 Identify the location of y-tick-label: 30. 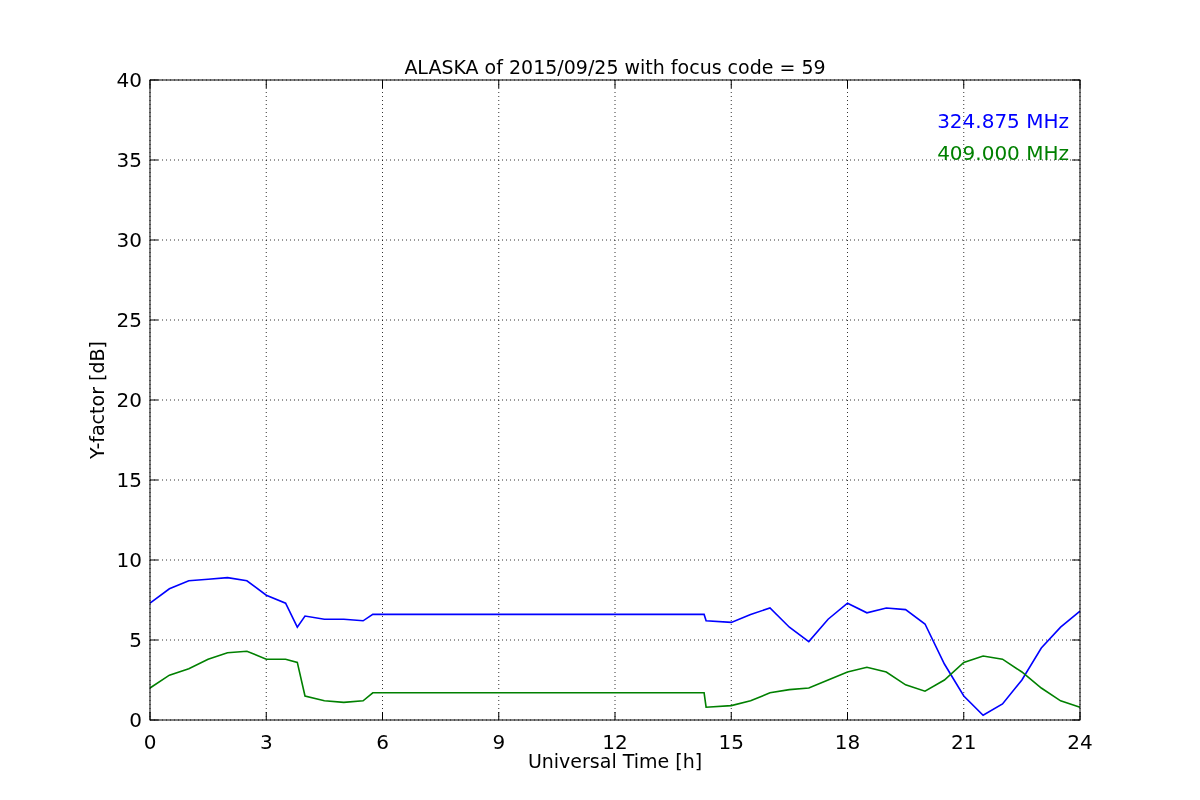
(129, 240).